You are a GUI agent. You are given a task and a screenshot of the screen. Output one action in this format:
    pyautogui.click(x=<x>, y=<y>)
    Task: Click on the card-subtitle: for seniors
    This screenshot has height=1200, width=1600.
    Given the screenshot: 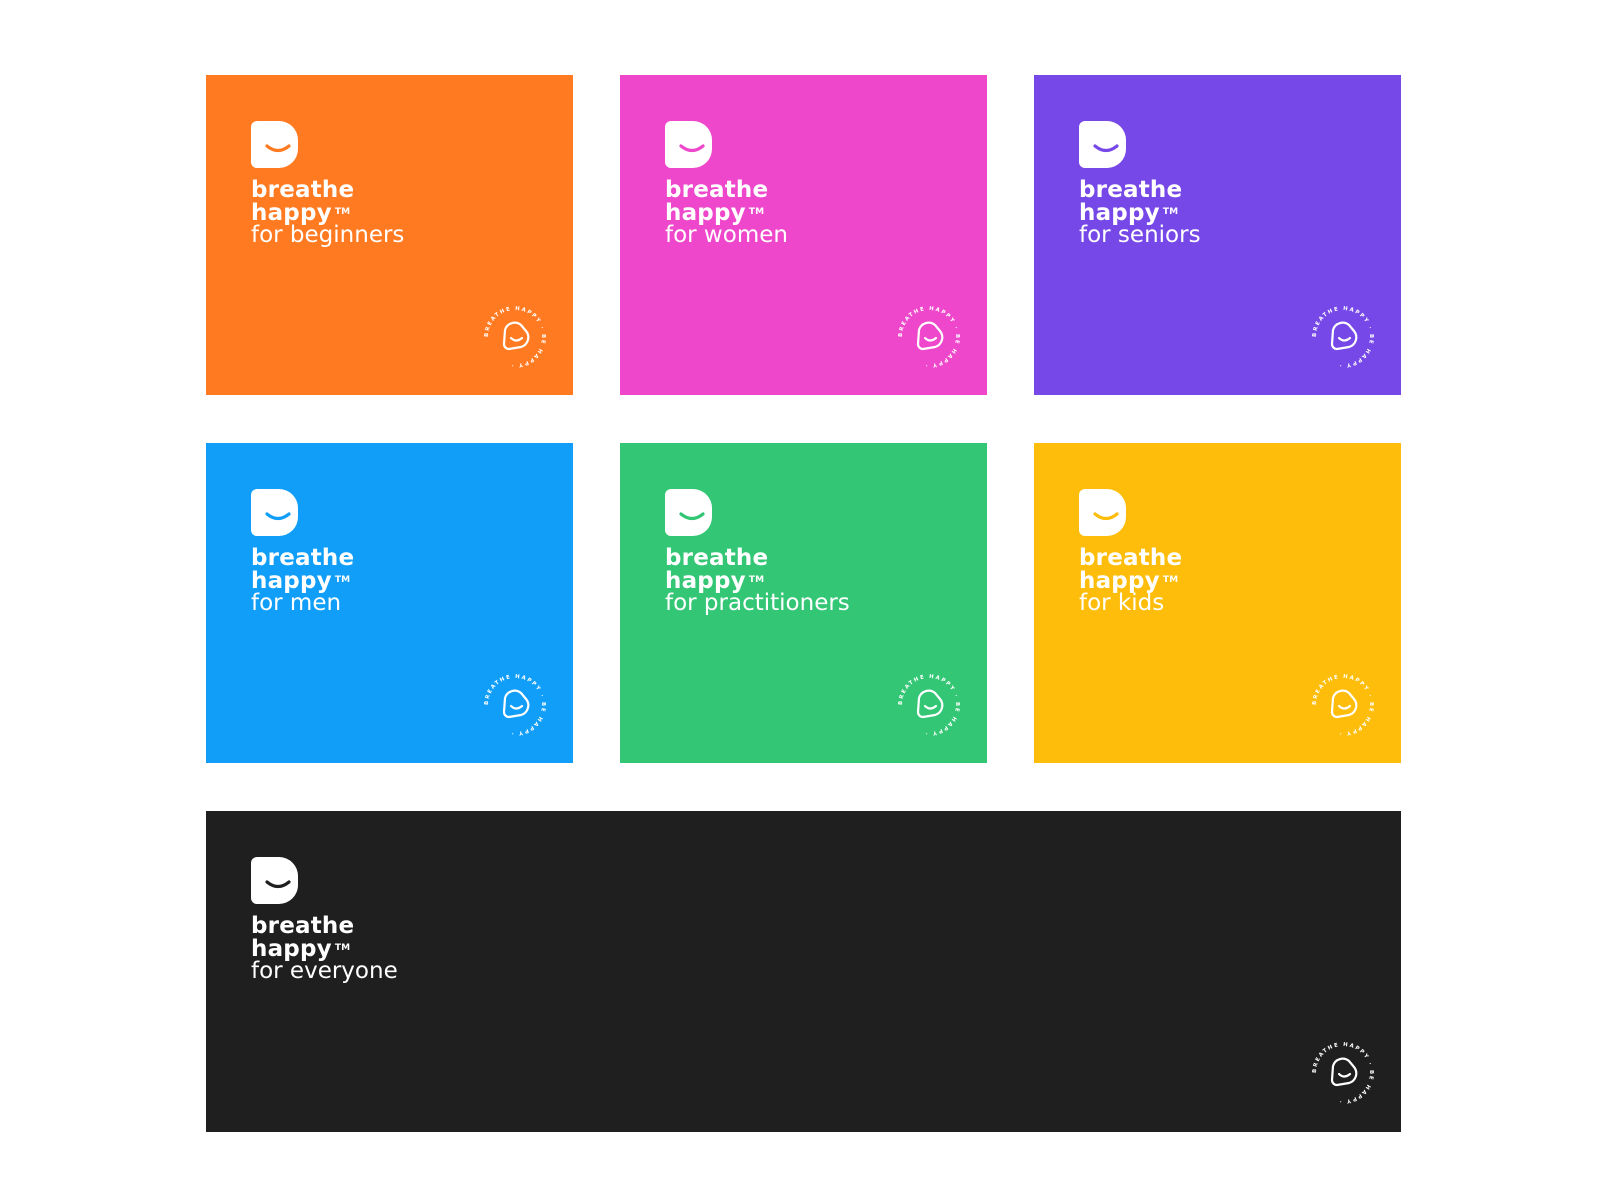 What is the action you would take?
    pyautogui.click(x=1140, y=235)
    